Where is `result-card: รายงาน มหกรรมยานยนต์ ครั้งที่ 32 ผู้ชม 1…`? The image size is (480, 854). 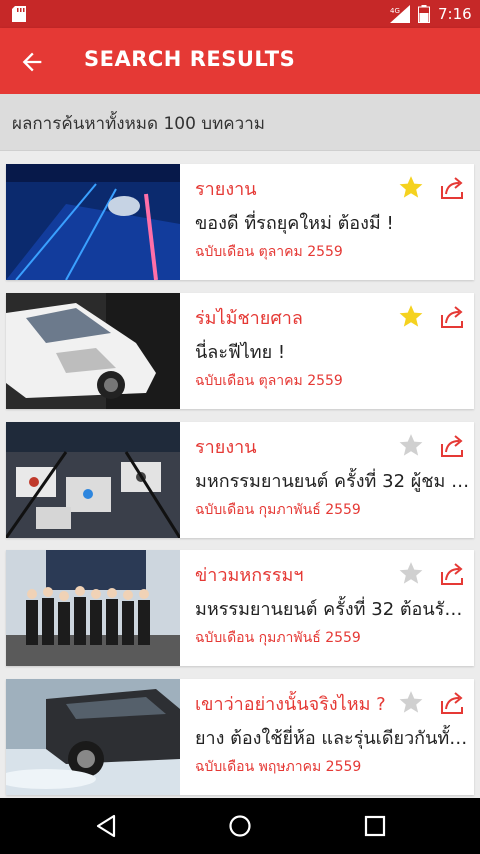
result-card: รายงาน มหกรรมยานยนต์ ครั้งที่ 32 ผู้ชม 1… is located at coordinates (240, 480).